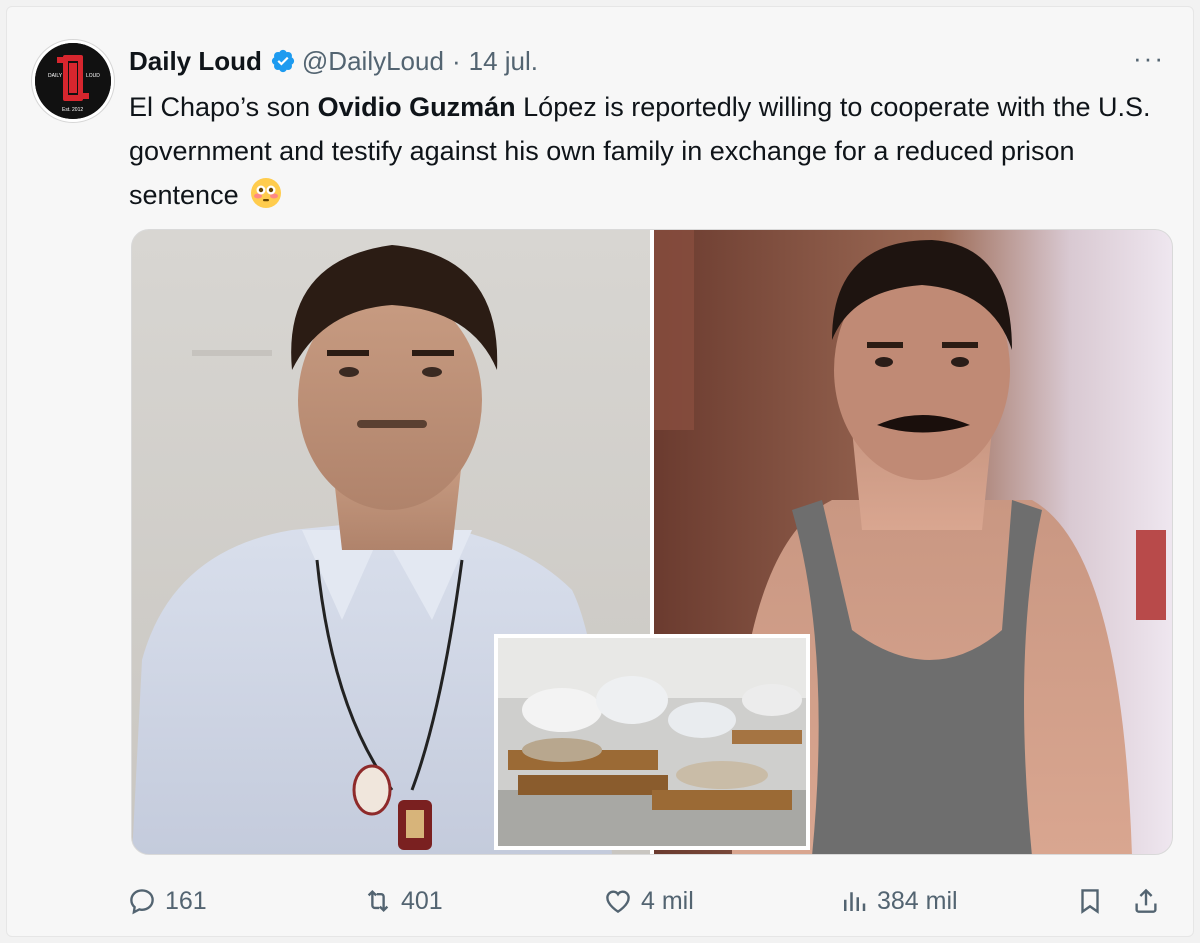  What do you see at coordinates (283, 61) in the screenshot?
I see `verified-badge-icon` at bounding box center [283, 61].